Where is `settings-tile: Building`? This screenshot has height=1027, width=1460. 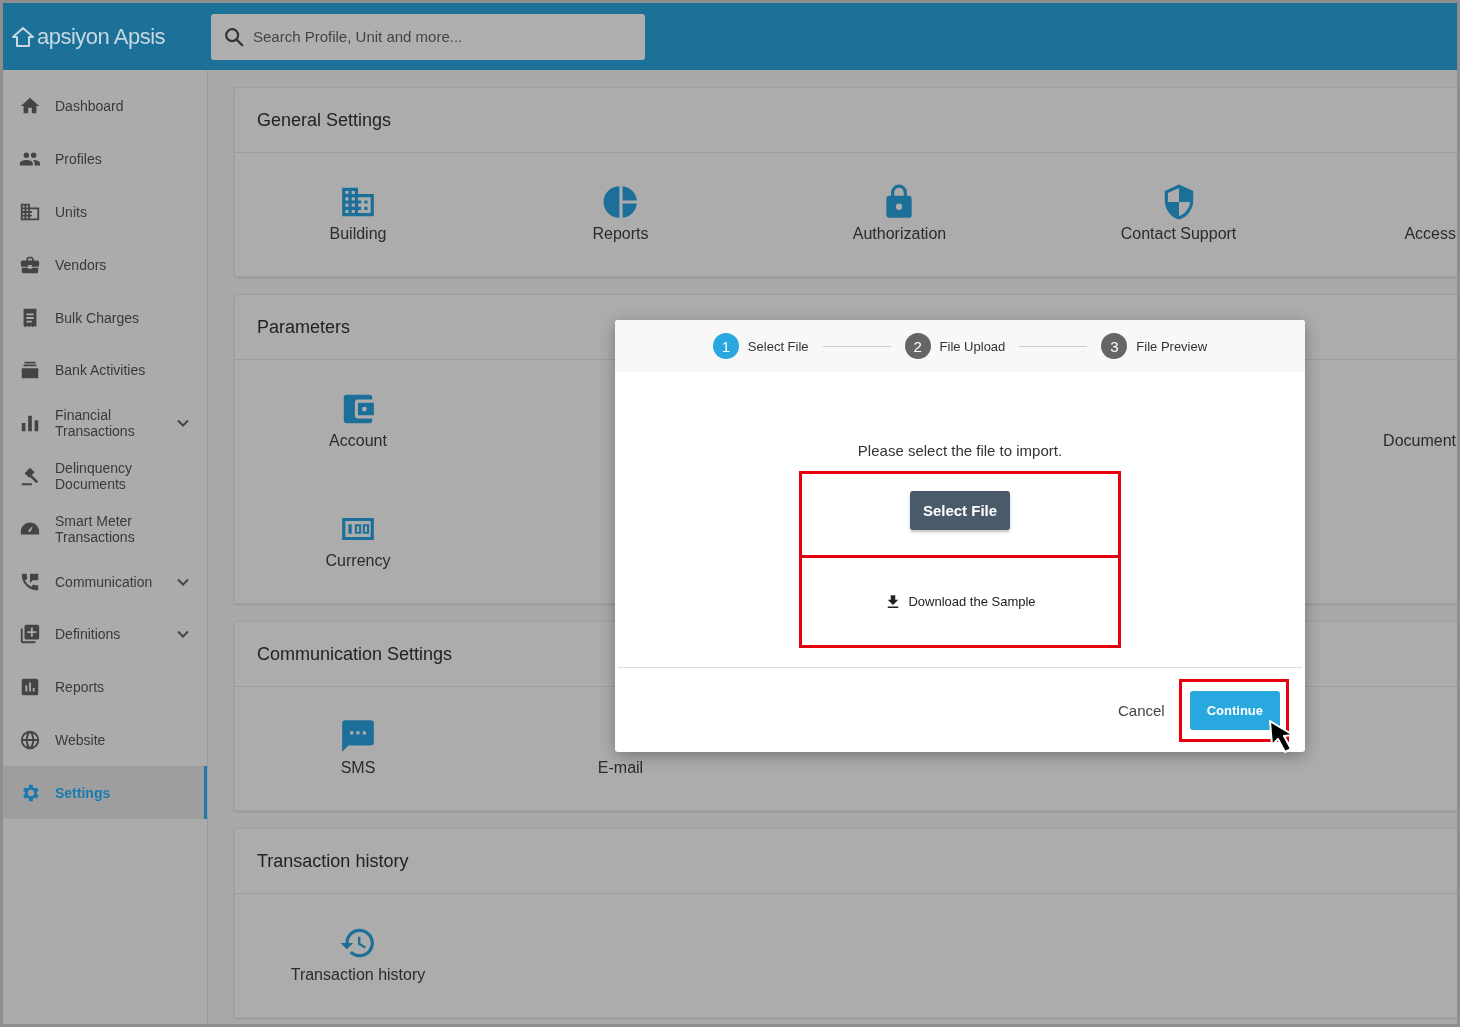
settings-tile: Building is located at coordinates (358, 213).